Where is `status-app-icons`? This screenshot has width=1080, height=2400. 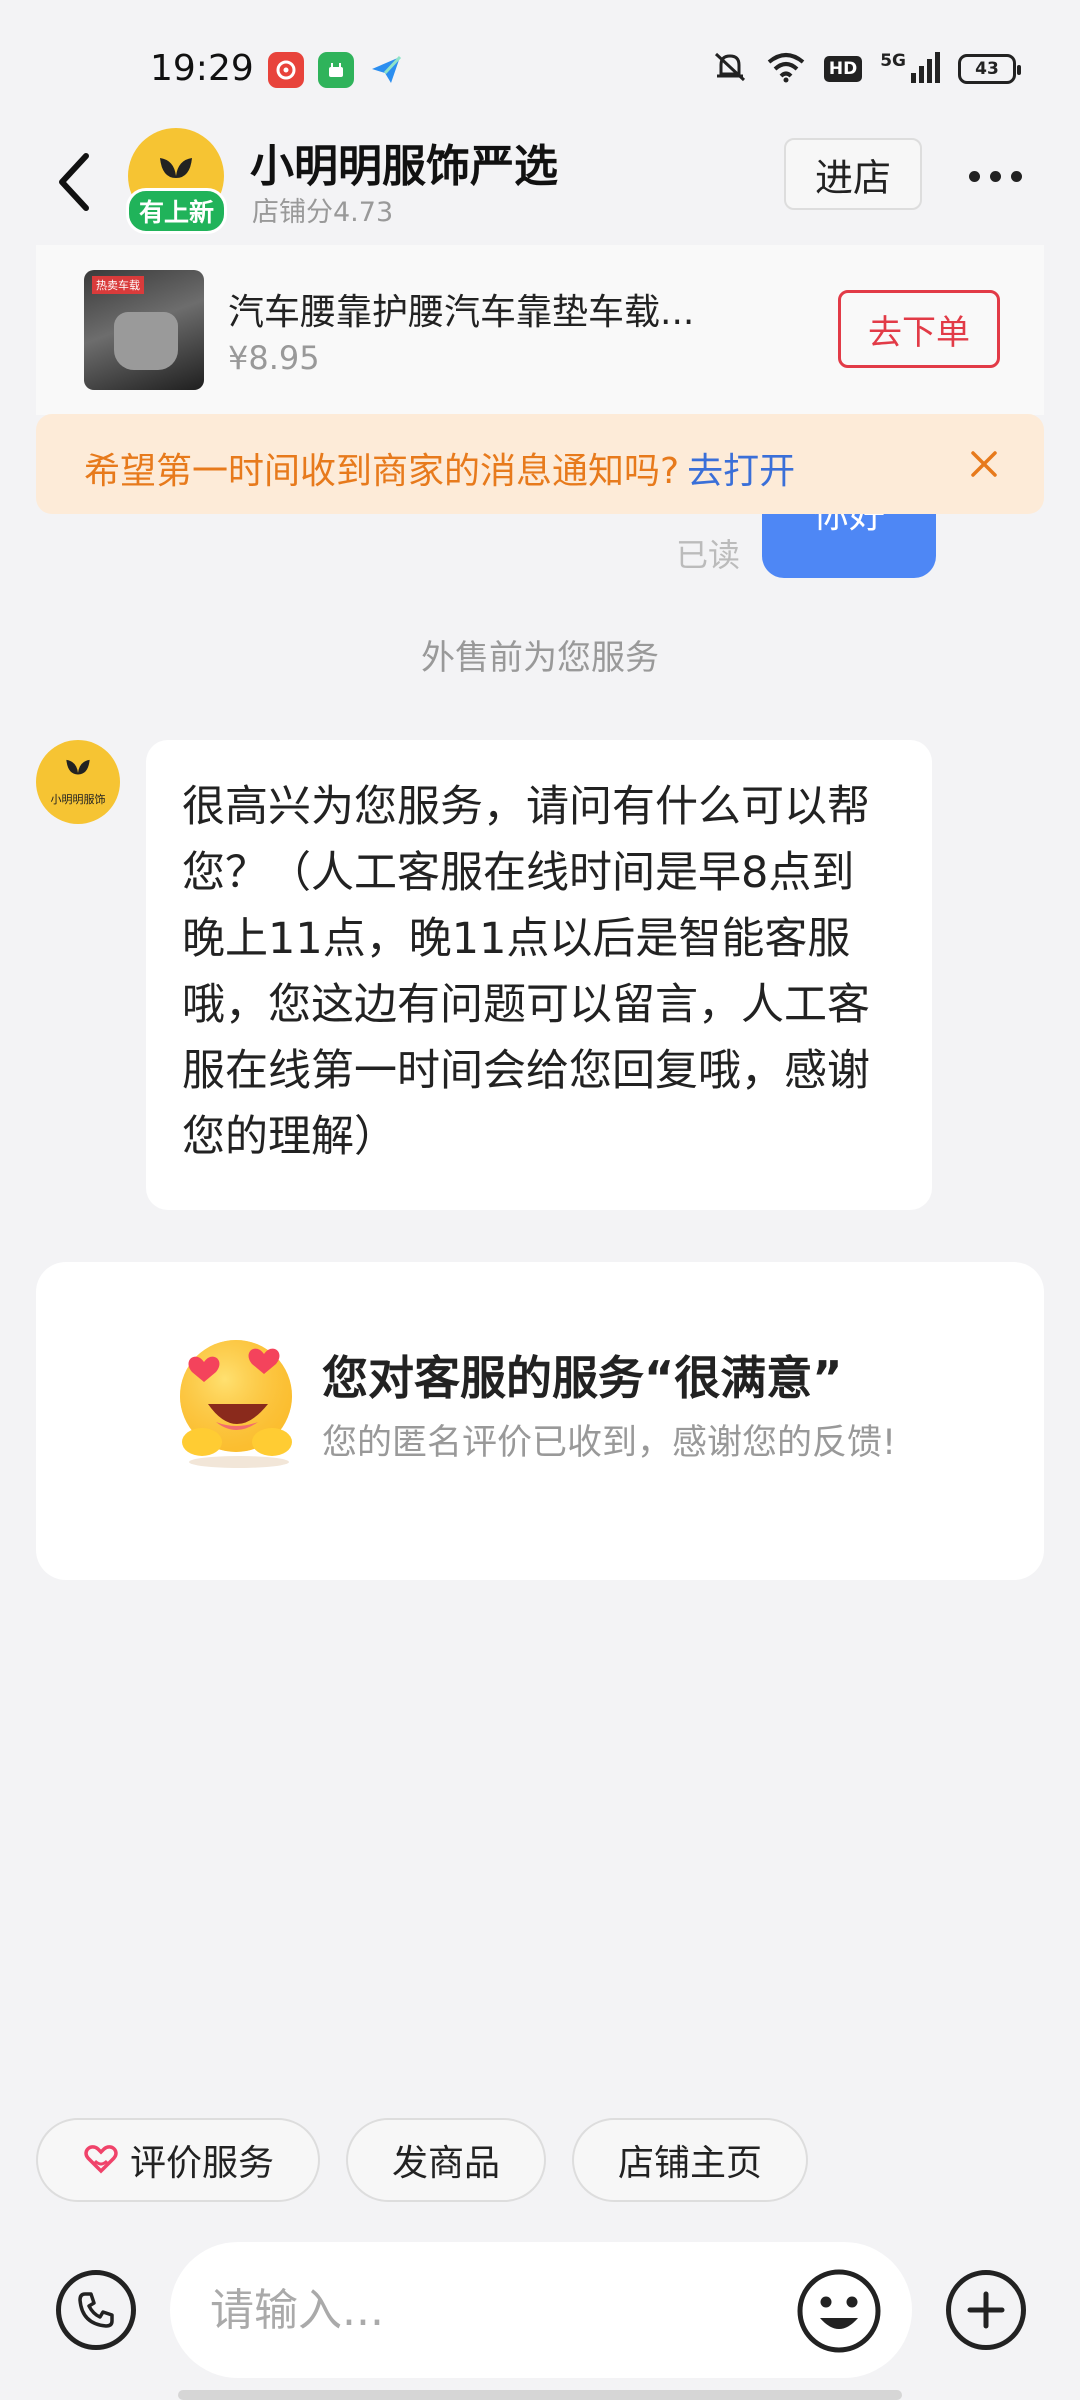
status-app-icons is located at coordinates (336, 70).